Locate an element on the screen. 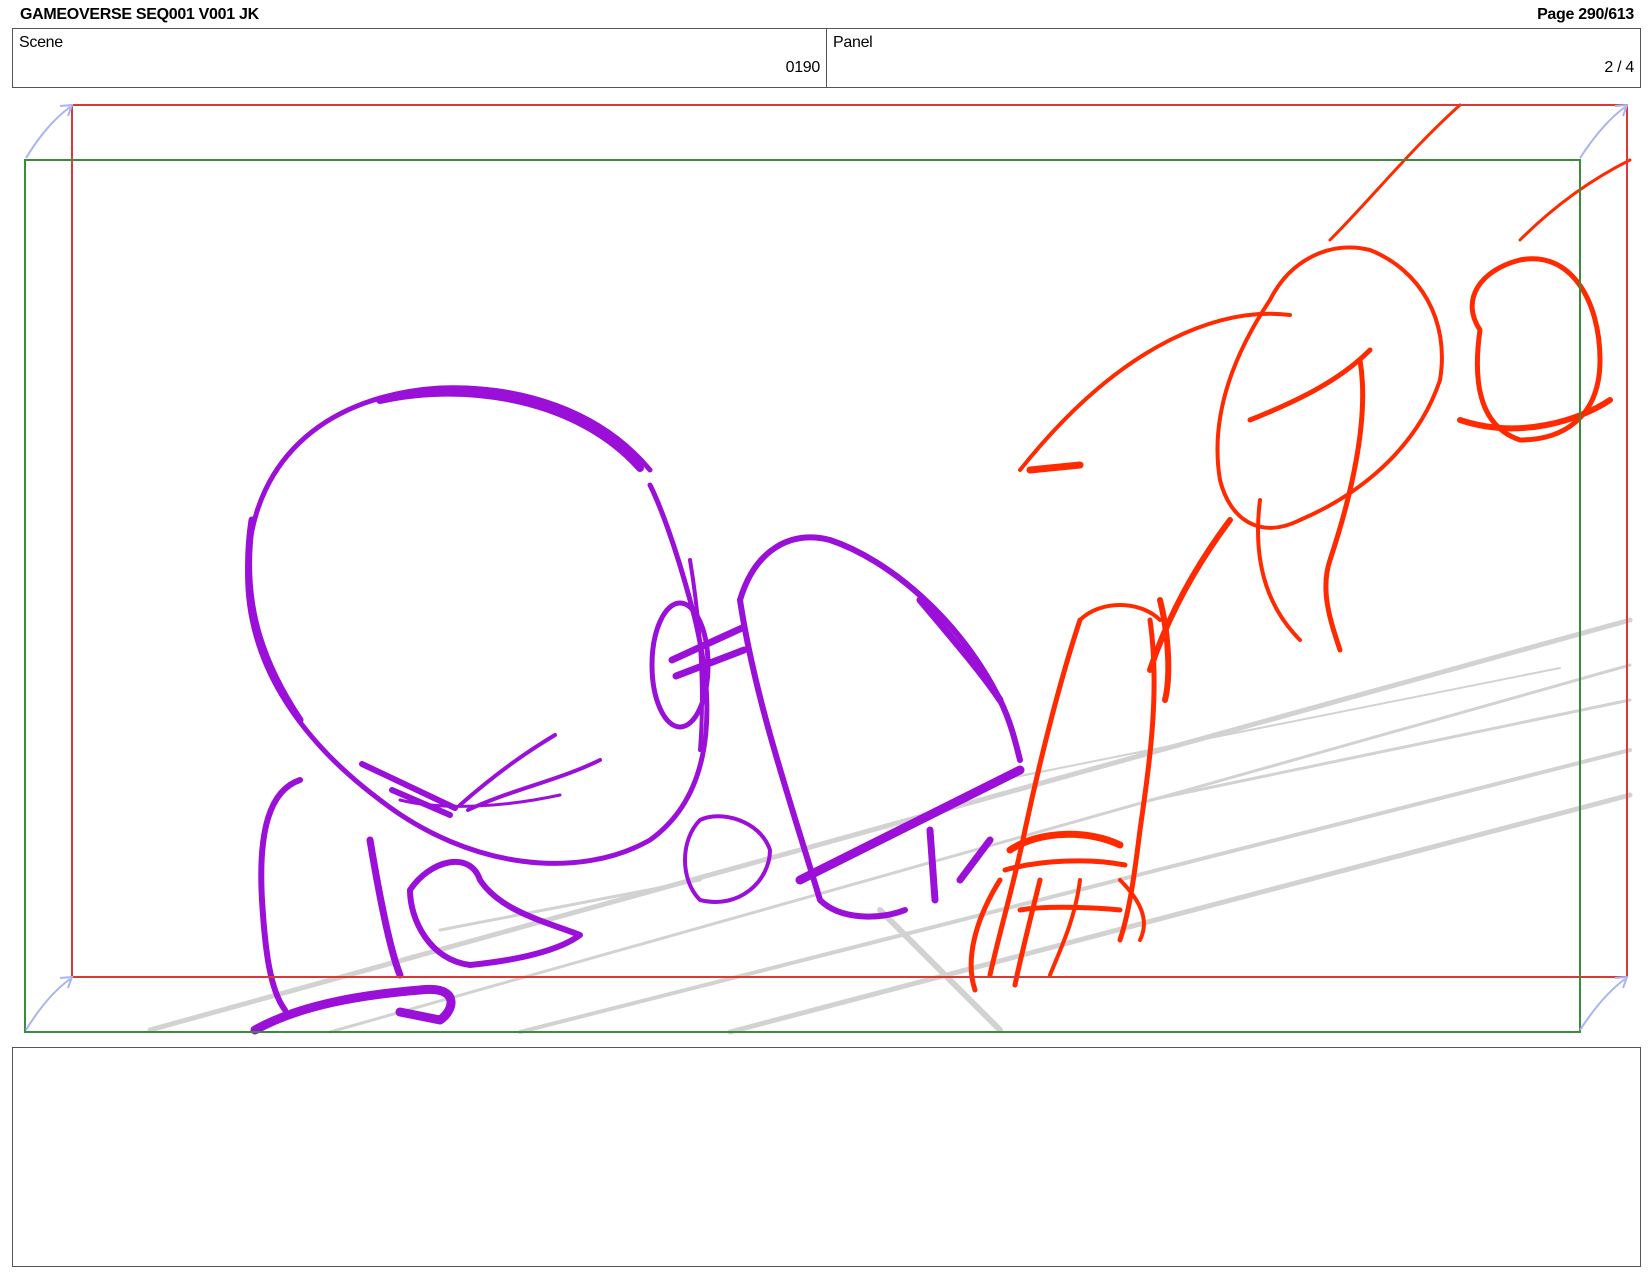 Image resolution: width=1650 pixels, height=1275 pixels. panel-box: Panel 2 / 4 is located at coordinates (1233, 58).